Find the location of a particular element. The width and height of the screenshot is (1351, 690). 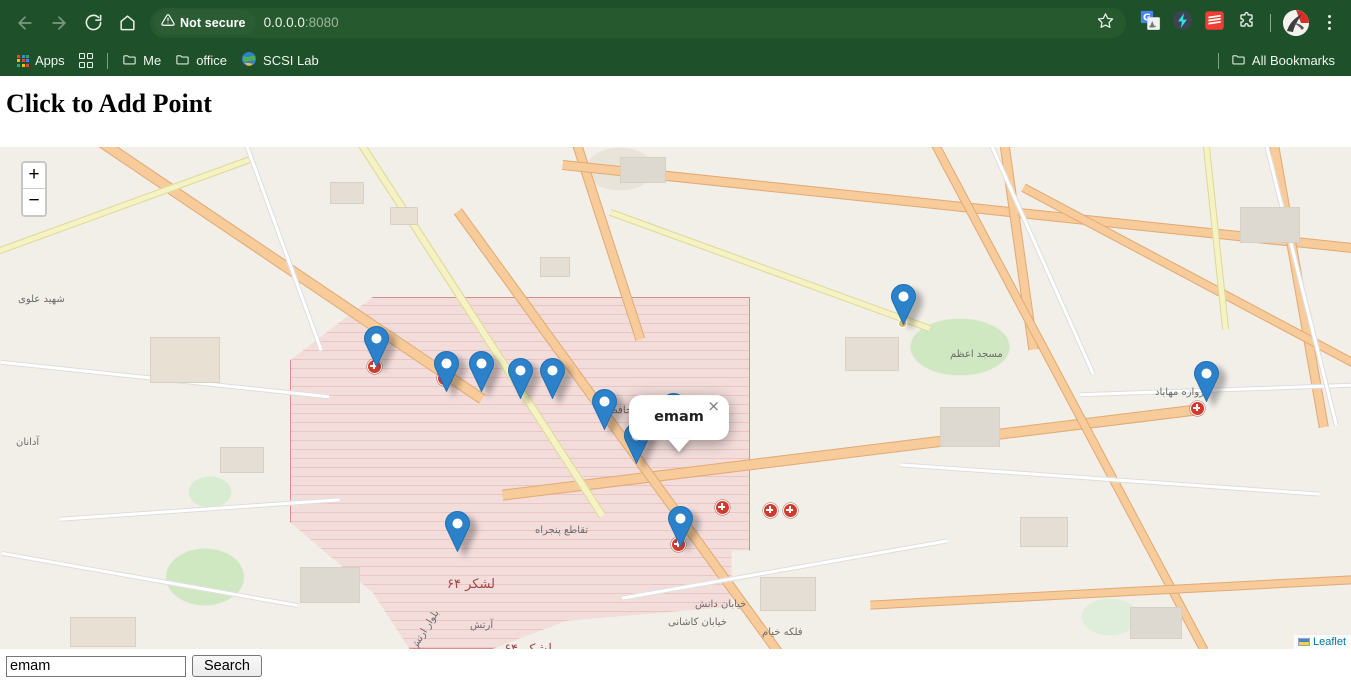

zoom-in-button: + is located at coordinates (34, 176).